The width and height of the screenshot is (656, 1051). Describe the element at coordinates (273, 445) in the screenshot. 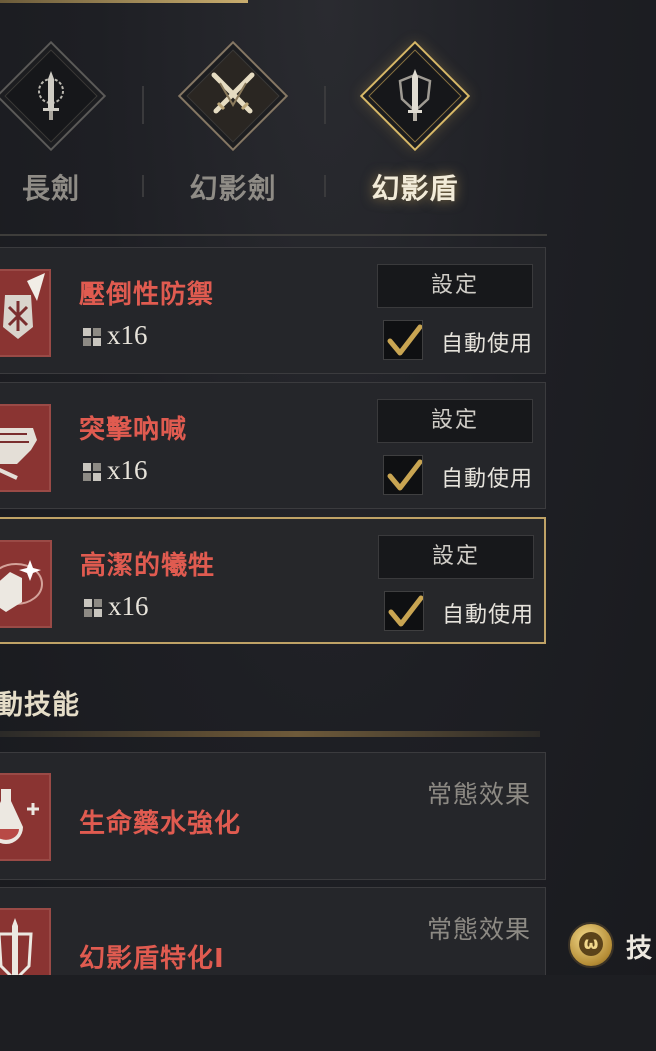

I see `skill-card: 突擊吶喊 x16 設定 自動使用` at that location.